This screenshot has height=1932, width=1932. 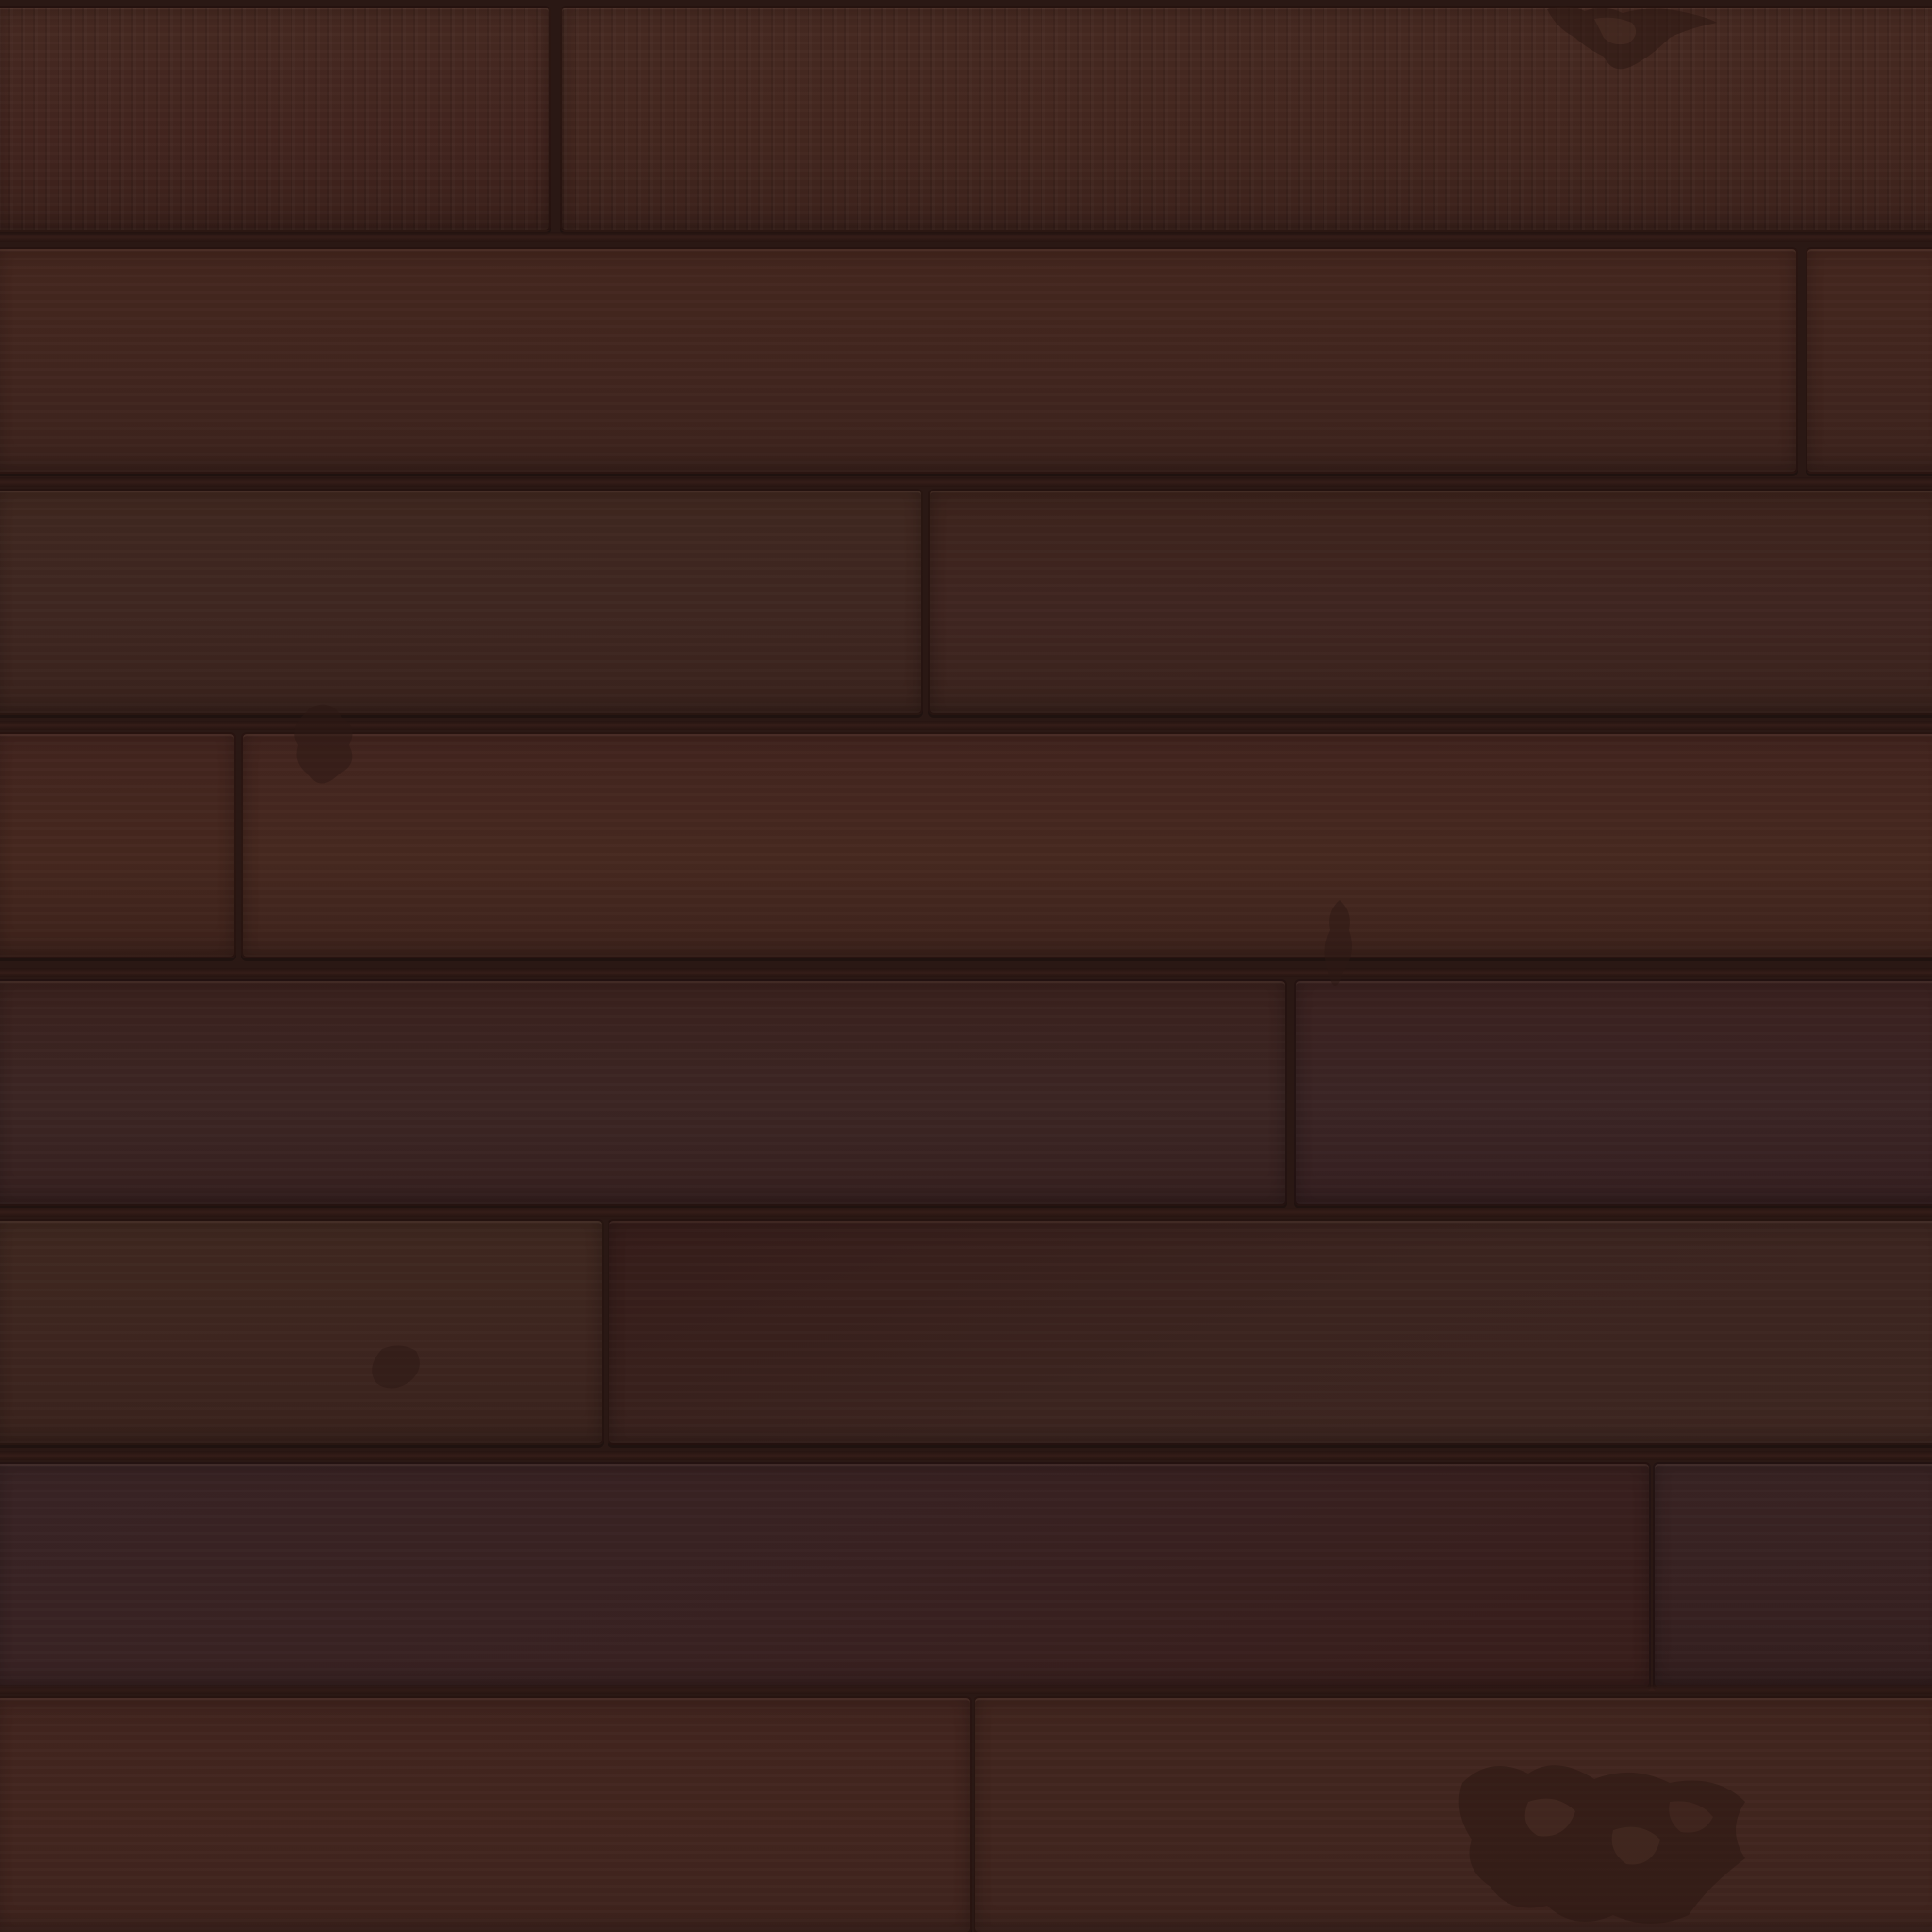 I want to click on plank-seam, so click(x=966, y=237).